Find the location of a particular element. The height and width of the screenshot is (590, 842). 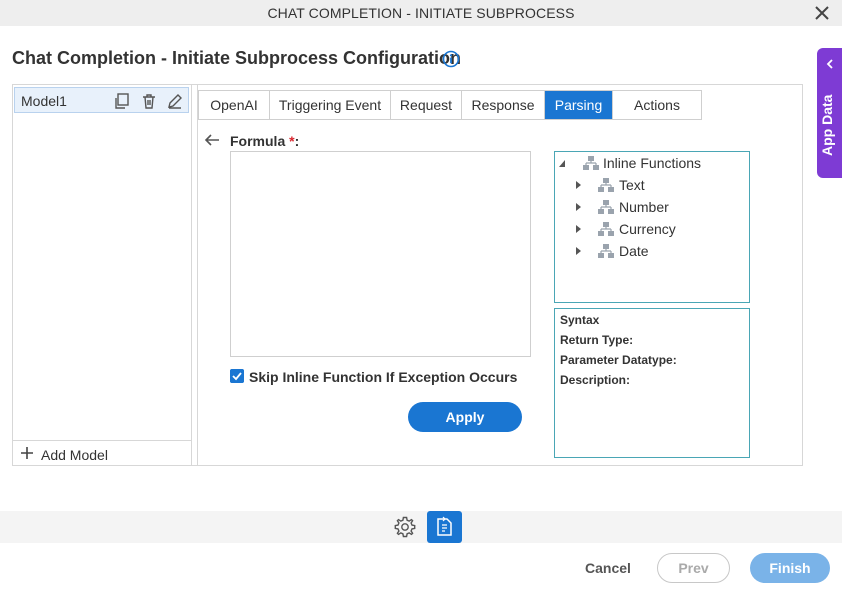

model-list: Model1 Add Model is located at coordinates (102, 275).